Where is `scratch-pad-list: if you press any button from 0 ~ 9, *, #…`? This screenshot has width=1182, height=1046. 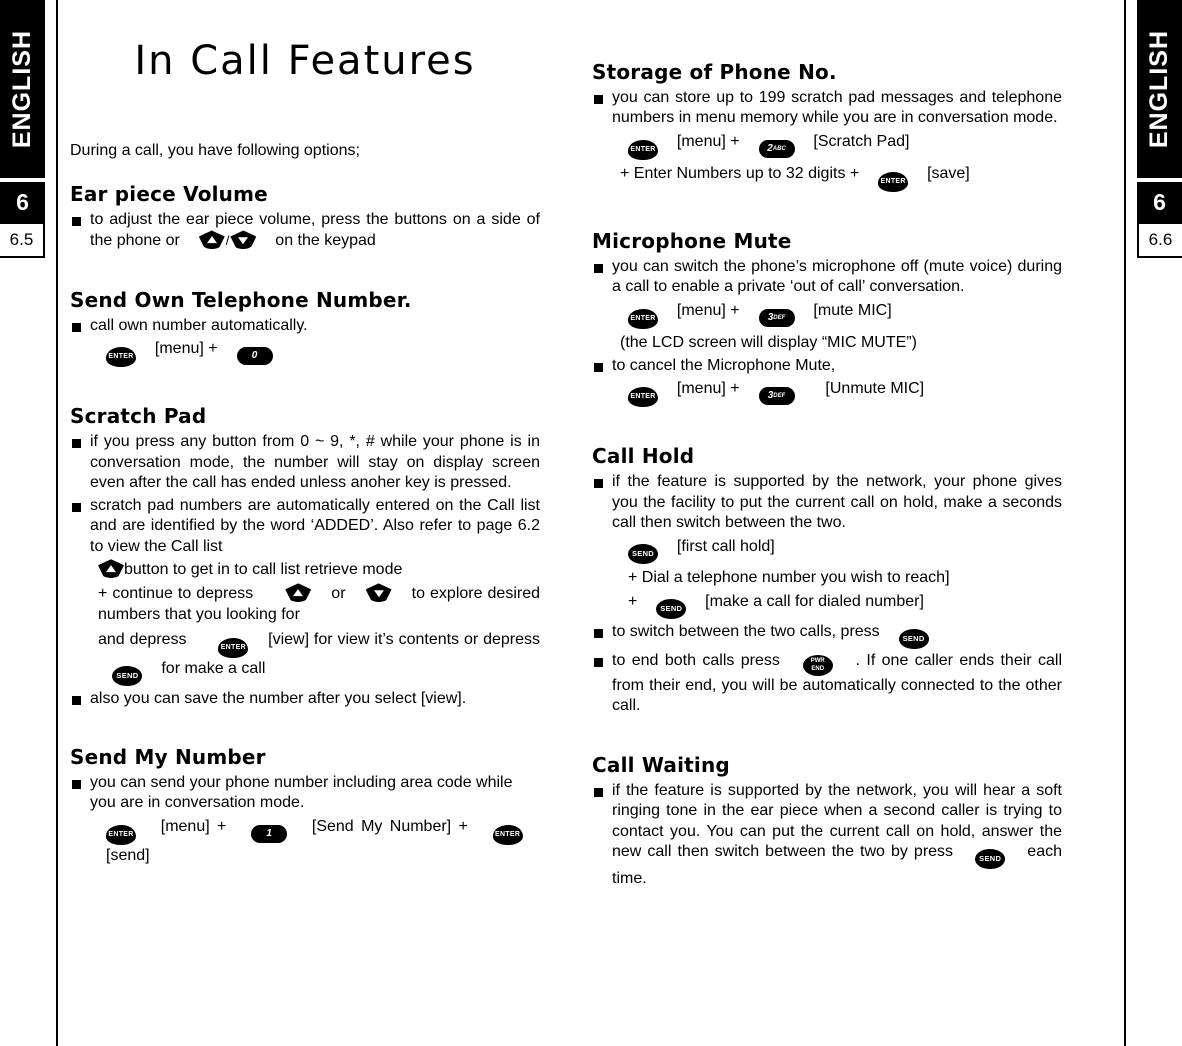 scratch-pad-list: if you press any button from 0 ~ 9, *, #… is located at coordinates (305, 494).